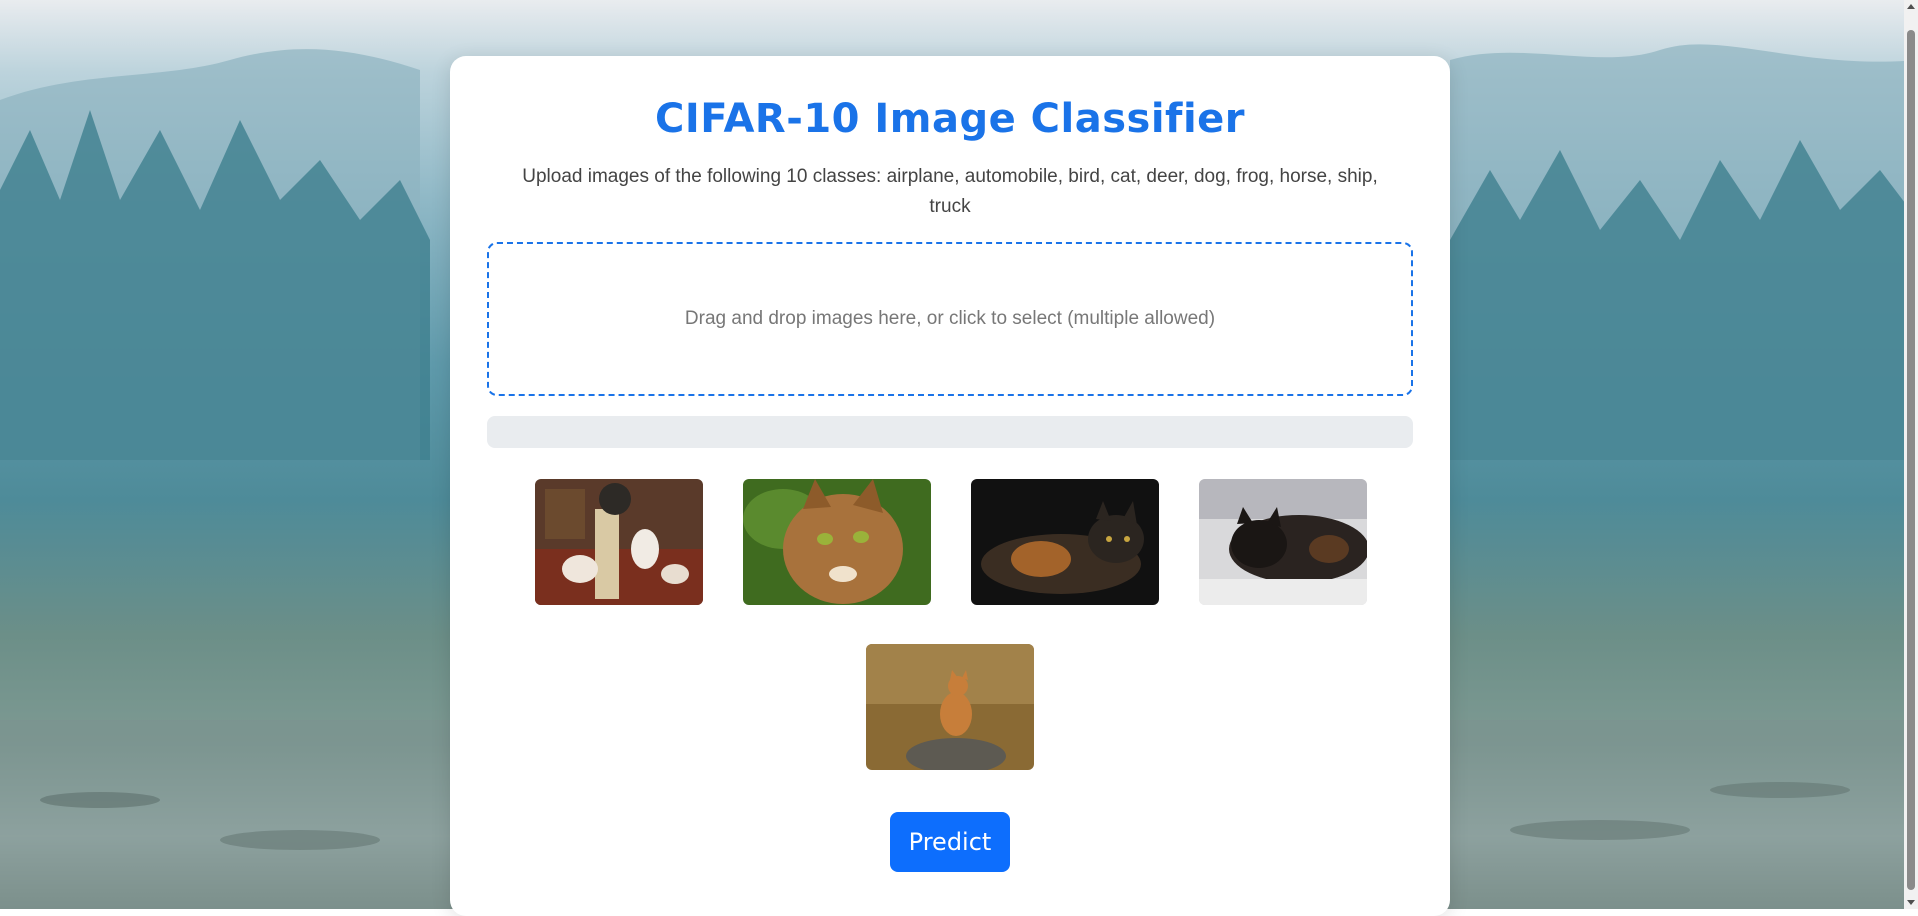  Describe the element at coordinates (1911, 460) in the screenshot. I see `scrollbar-thumb` at that location.